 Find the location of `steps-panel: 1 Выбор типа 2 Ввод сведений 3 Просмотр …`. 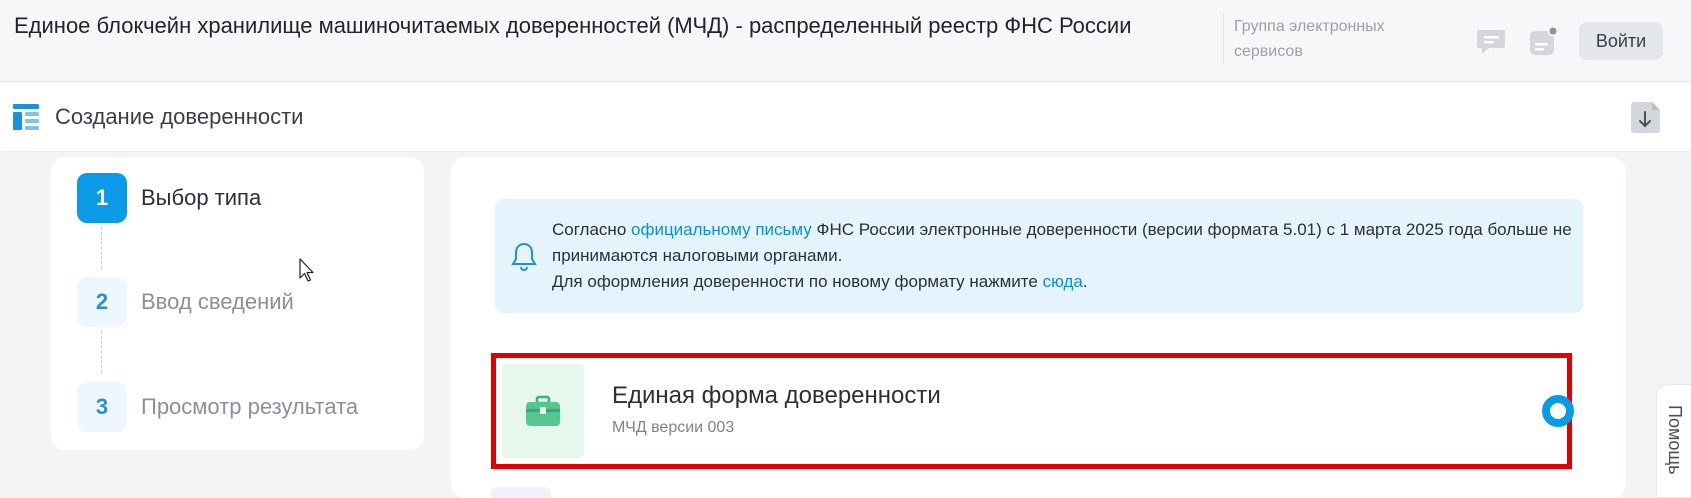

steps-panel: 1 Выбор типа 2 Ввод сведений 3 Просмотр … is located at coordinates (237, 303).